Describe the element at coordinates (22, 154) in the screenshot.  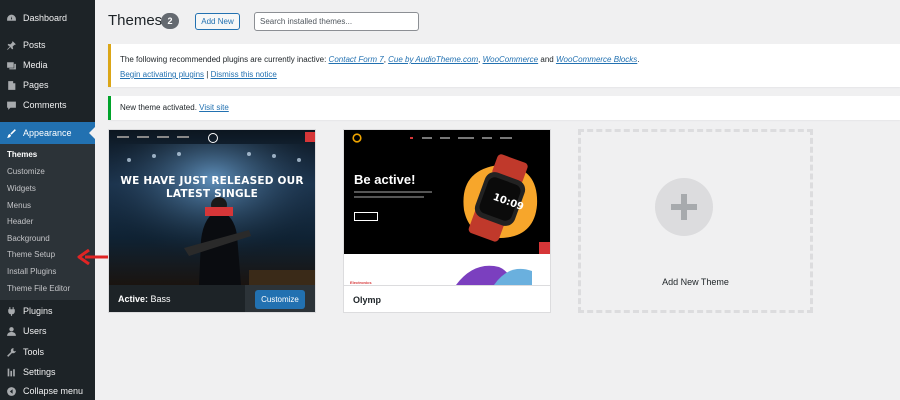
I see `submenu-item-themes: Themes` at that location.